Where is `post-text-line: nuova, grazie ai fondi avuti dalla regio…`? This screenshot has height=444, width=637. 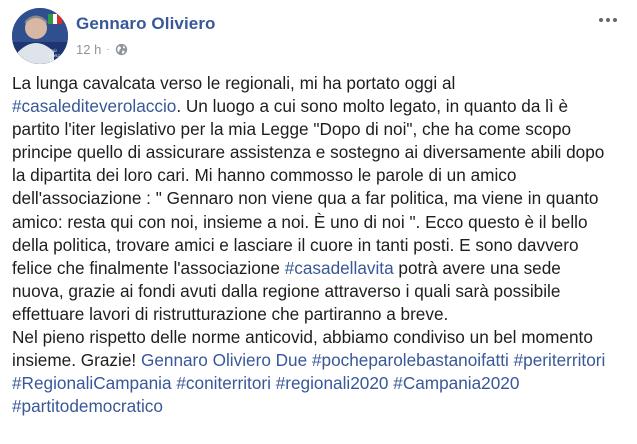
post-text-line: nuova, grazie ai fondi avuti dalla regio… is located at coordinates (318, 291).